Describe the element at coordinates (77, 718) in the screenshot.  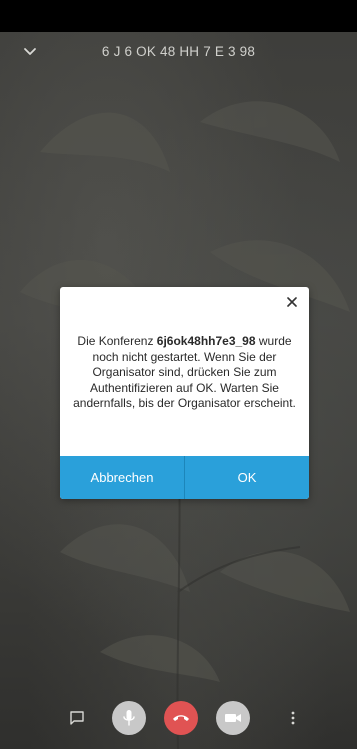
I see `chat-icon` at that location.